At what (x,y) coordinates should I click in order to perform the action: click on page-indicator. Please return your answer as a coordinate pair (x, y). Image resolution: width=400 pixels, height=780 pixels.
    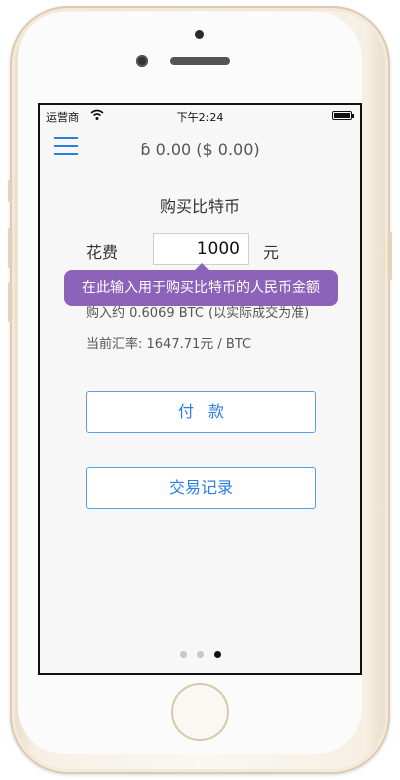
    Looking at the image, I should click on (200, 654).